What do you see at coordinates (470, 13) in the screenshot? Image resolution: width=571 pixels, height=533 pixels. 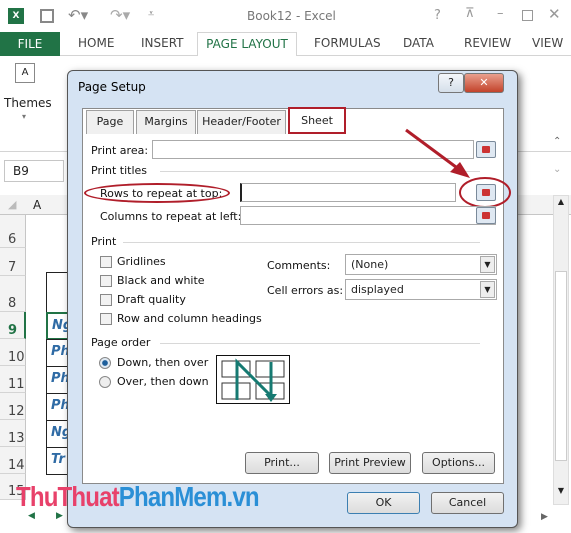 I see `ribbon-display-icon: ⊼` at bounding box center [470, 13].